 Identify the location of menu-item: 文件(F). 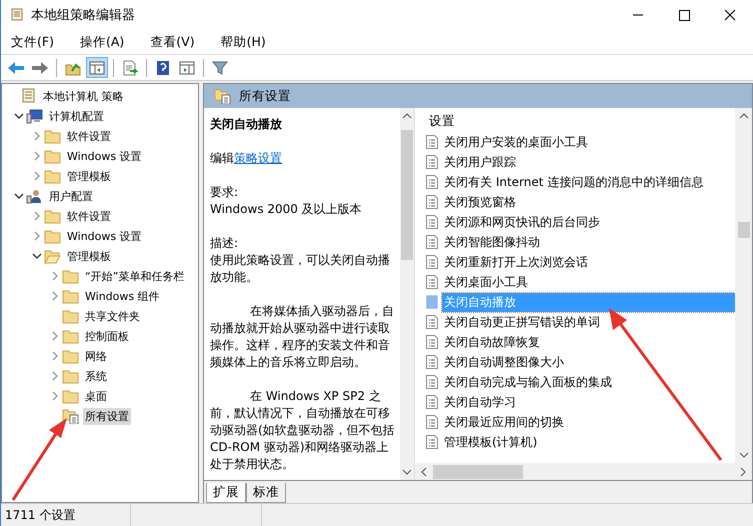
(32, 42).